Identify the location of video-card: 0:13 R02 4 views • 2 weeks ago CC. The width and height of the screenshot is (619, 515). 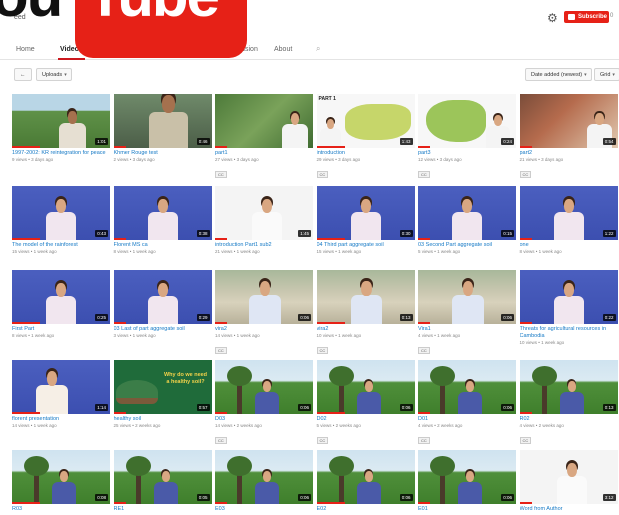
(568, 403).